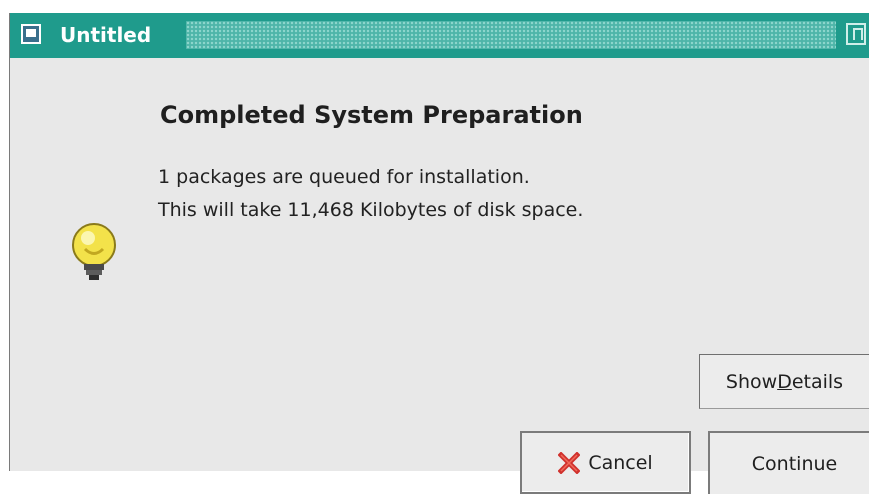 The height and width of the screenshot is (494, 869). I want to click on lightbulb-icon, so click(94, 251).